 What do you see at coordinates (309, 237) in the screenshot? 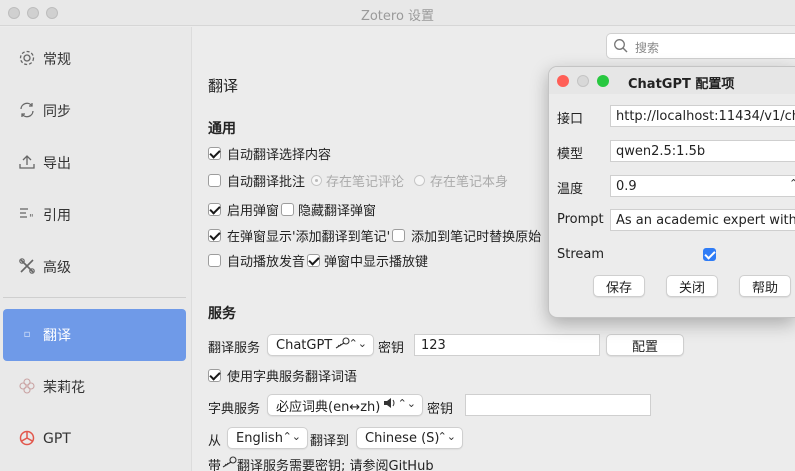
I see `show-add-to-note-label: 在弹窗显示'添加翻译到笔记'` at bounding box center [309, 237].